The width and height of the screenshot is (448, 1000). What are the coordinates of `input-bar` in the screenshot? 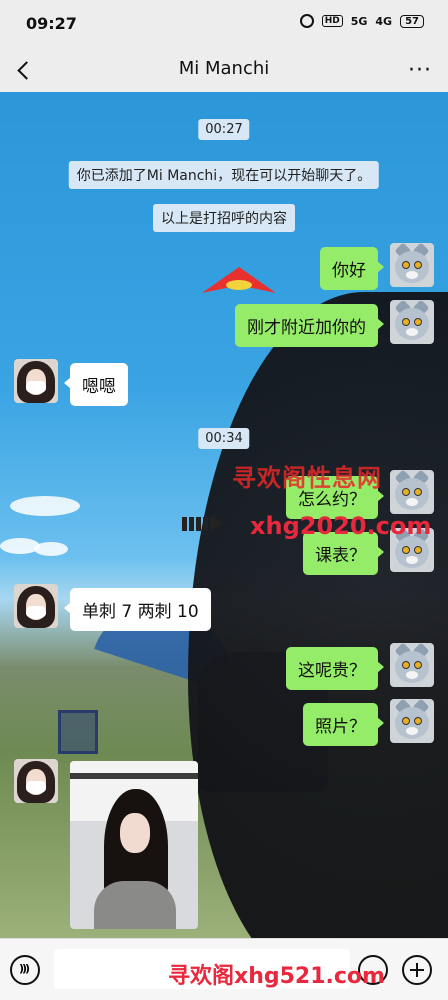 It's located at (224, 969).